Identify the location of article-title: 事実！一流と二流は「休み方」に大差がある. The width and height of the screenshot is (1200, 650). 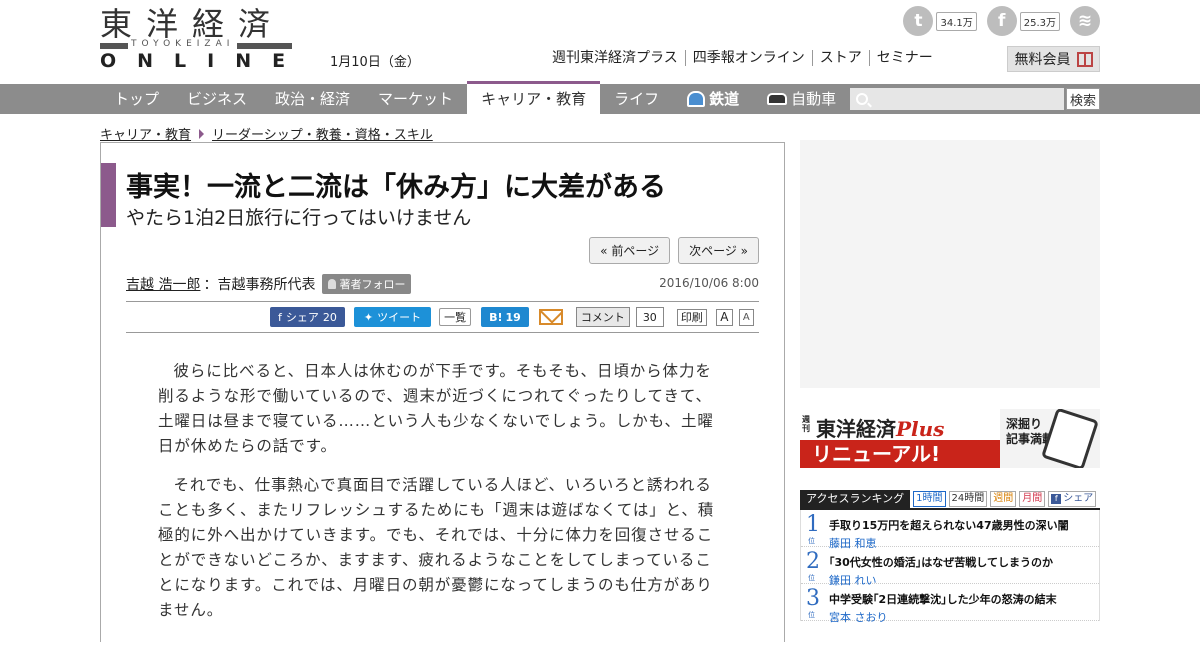
(396, 187).